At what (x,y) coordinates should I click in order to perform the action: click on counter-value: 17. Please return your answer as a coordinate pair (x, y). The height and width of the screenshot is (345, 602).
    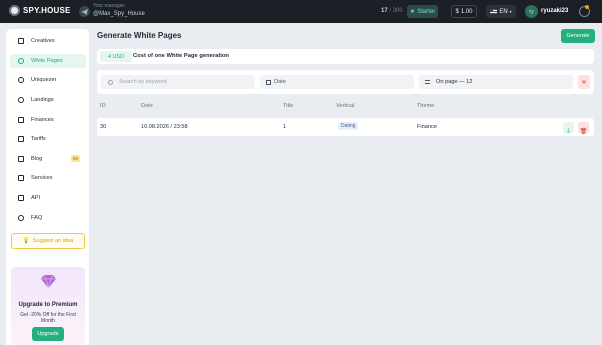
    Looking at the image, I should click on (384, 11).